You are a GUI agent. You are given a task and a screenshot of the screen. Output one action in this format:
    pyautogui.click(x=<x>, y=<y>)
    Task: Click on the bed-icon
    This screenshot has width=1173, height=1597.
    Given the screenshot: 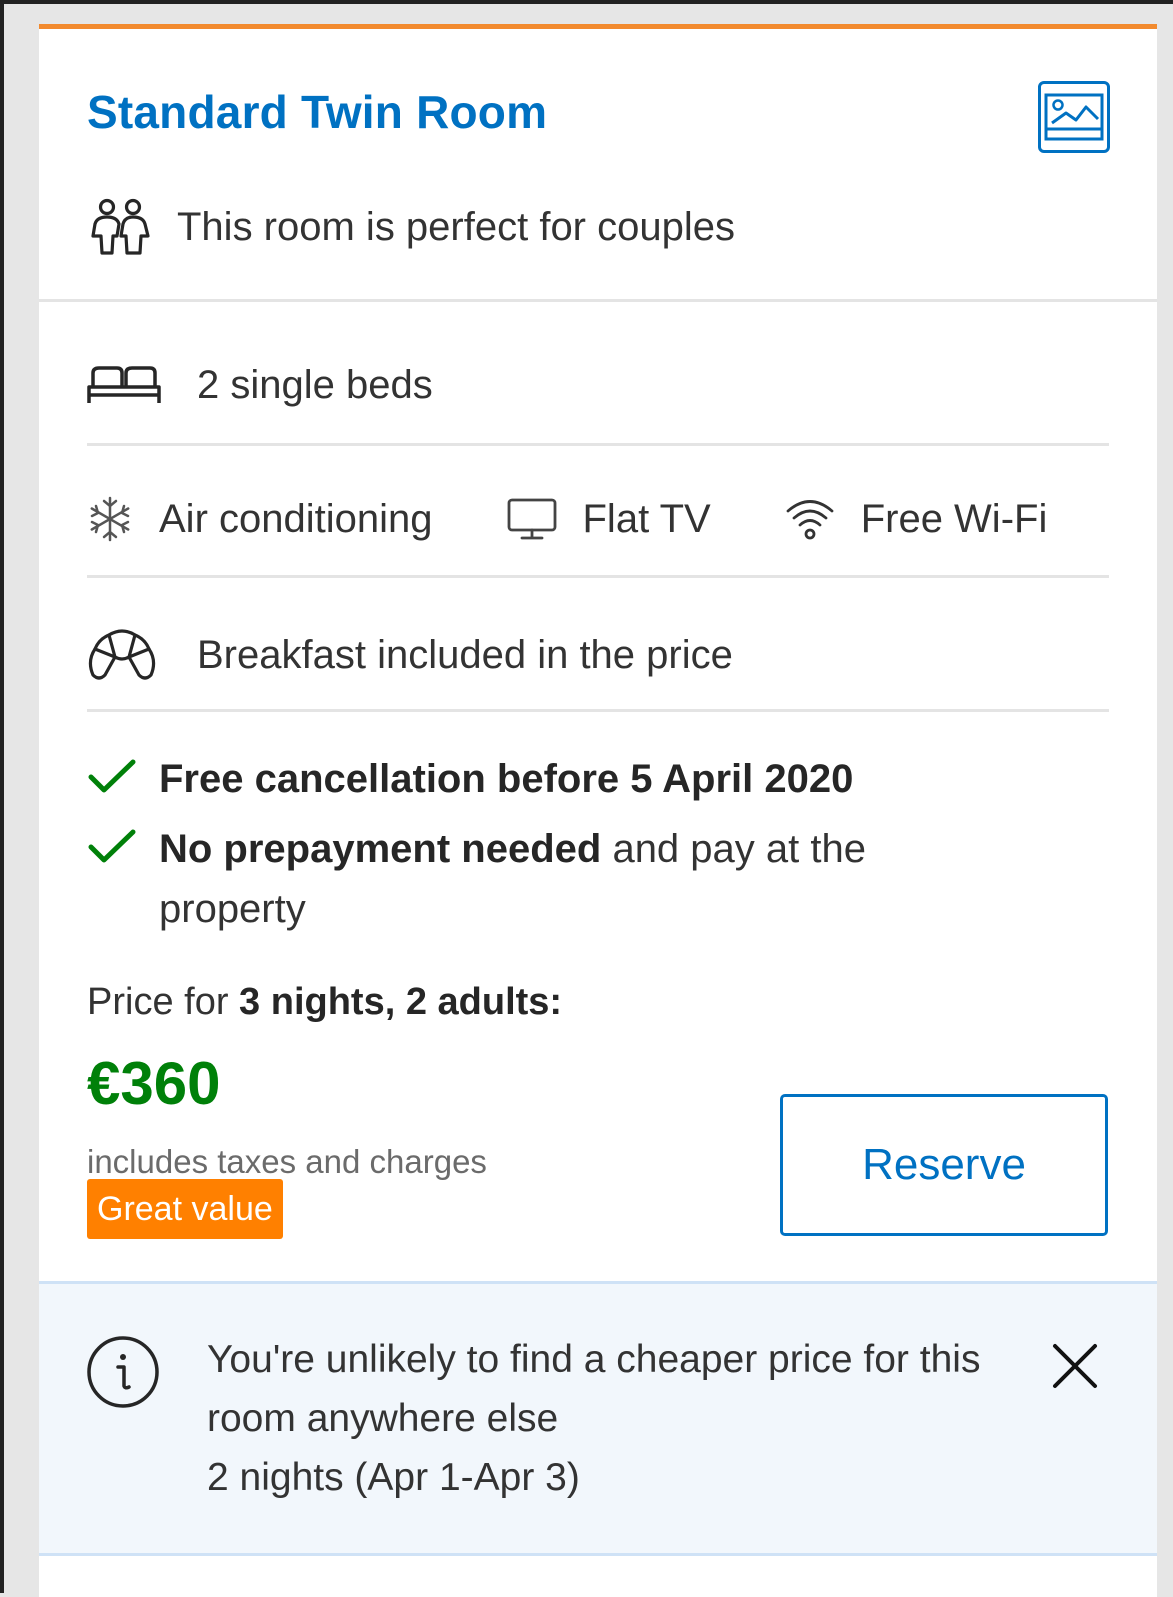 What is the action you would take?
    pyautogui.click(x=124, y=384)
    